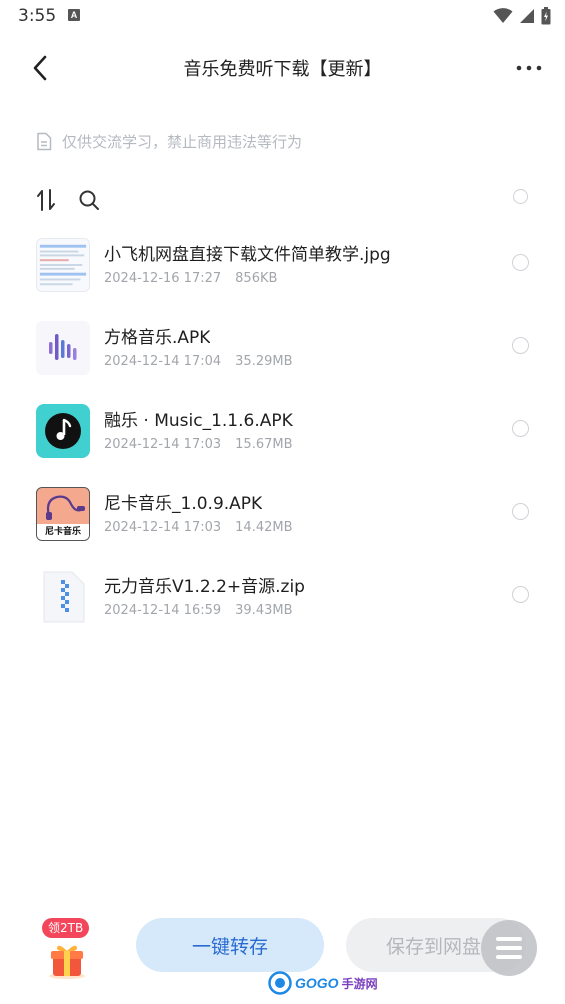 The image size is (565, 1004). I want to click on sort-icon, so click(46, 200).